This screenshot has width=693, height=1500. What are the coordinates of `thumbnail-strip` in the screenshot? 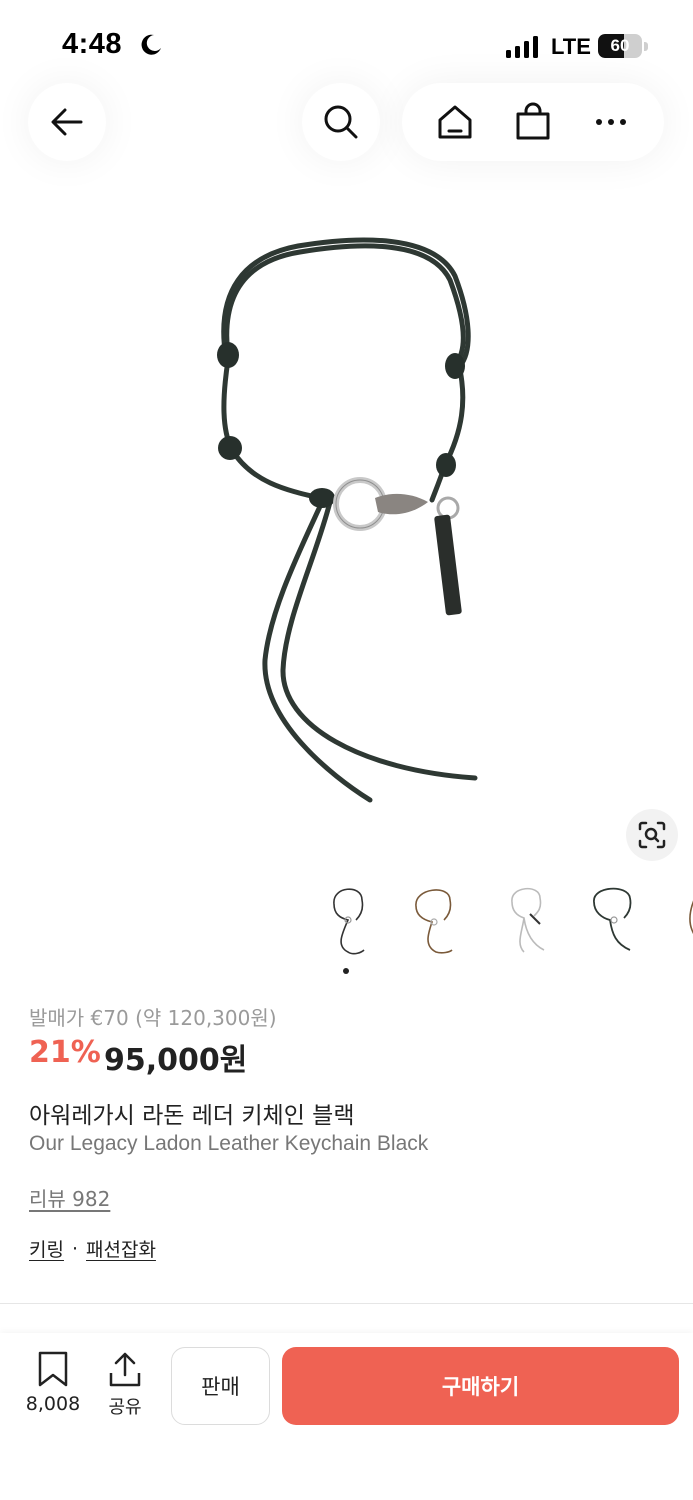 It's located at (501, 920).